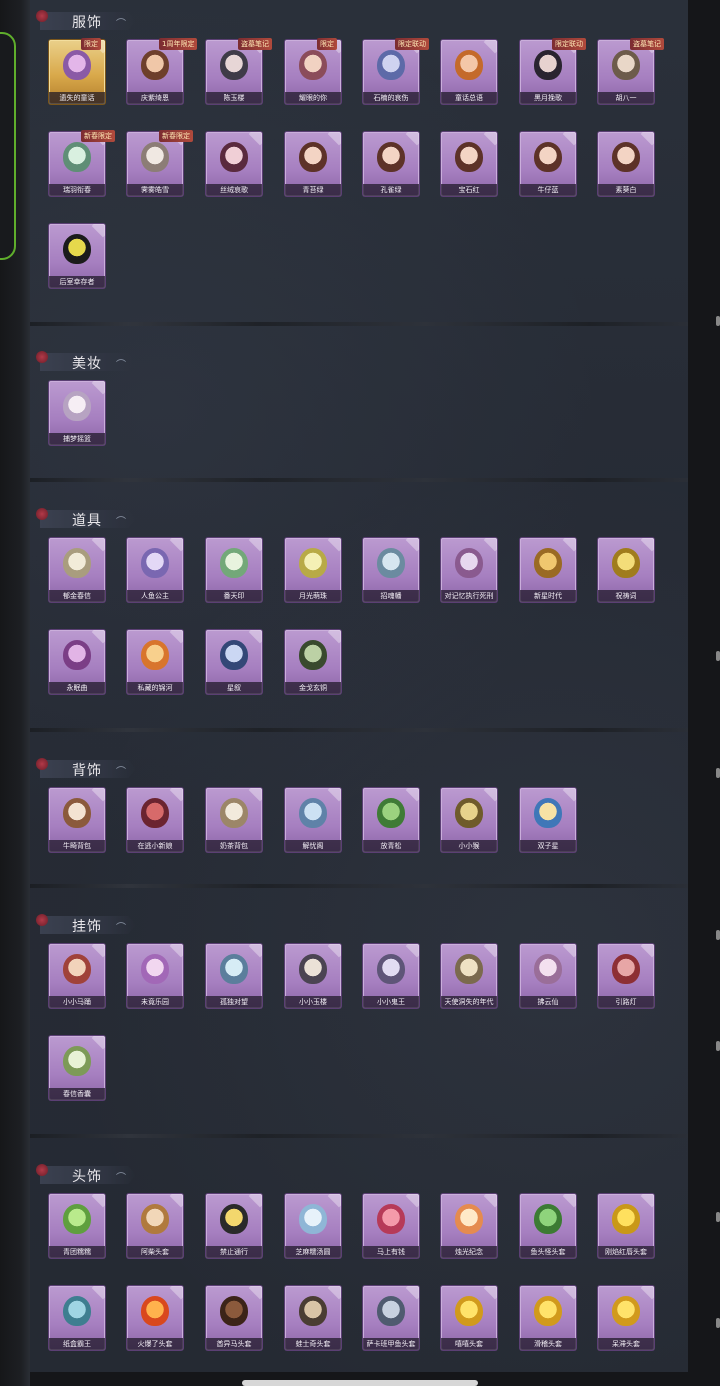 The height and width of the screenshot is (1386, 720). I want to click on headwear-icon, so click(626, 1219).